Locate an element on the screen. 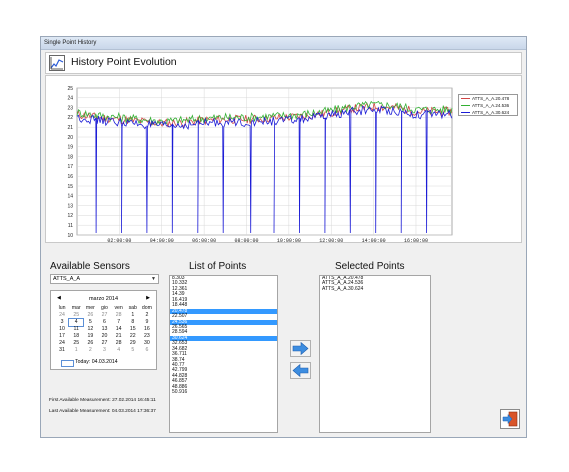 The image size is (569, 472). available-sensors-title: Available Sensors is located at coordinates (90, 266).